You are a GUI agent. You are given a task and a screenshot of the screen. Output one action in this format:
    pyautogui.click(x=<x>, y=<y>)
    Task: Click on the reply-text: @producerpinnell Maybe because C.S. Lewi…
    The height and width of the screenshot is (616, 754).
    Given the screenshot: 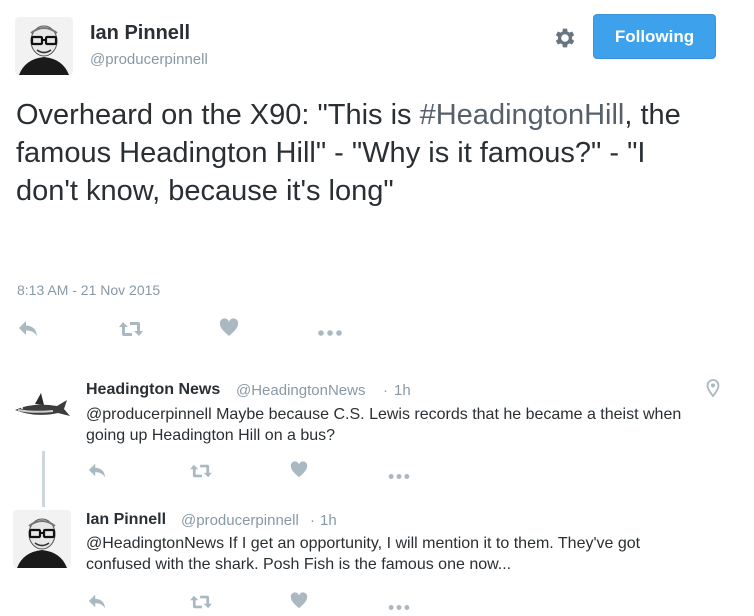 What is the action you would take?
    pyautogui.click(x=384, y=425)
    